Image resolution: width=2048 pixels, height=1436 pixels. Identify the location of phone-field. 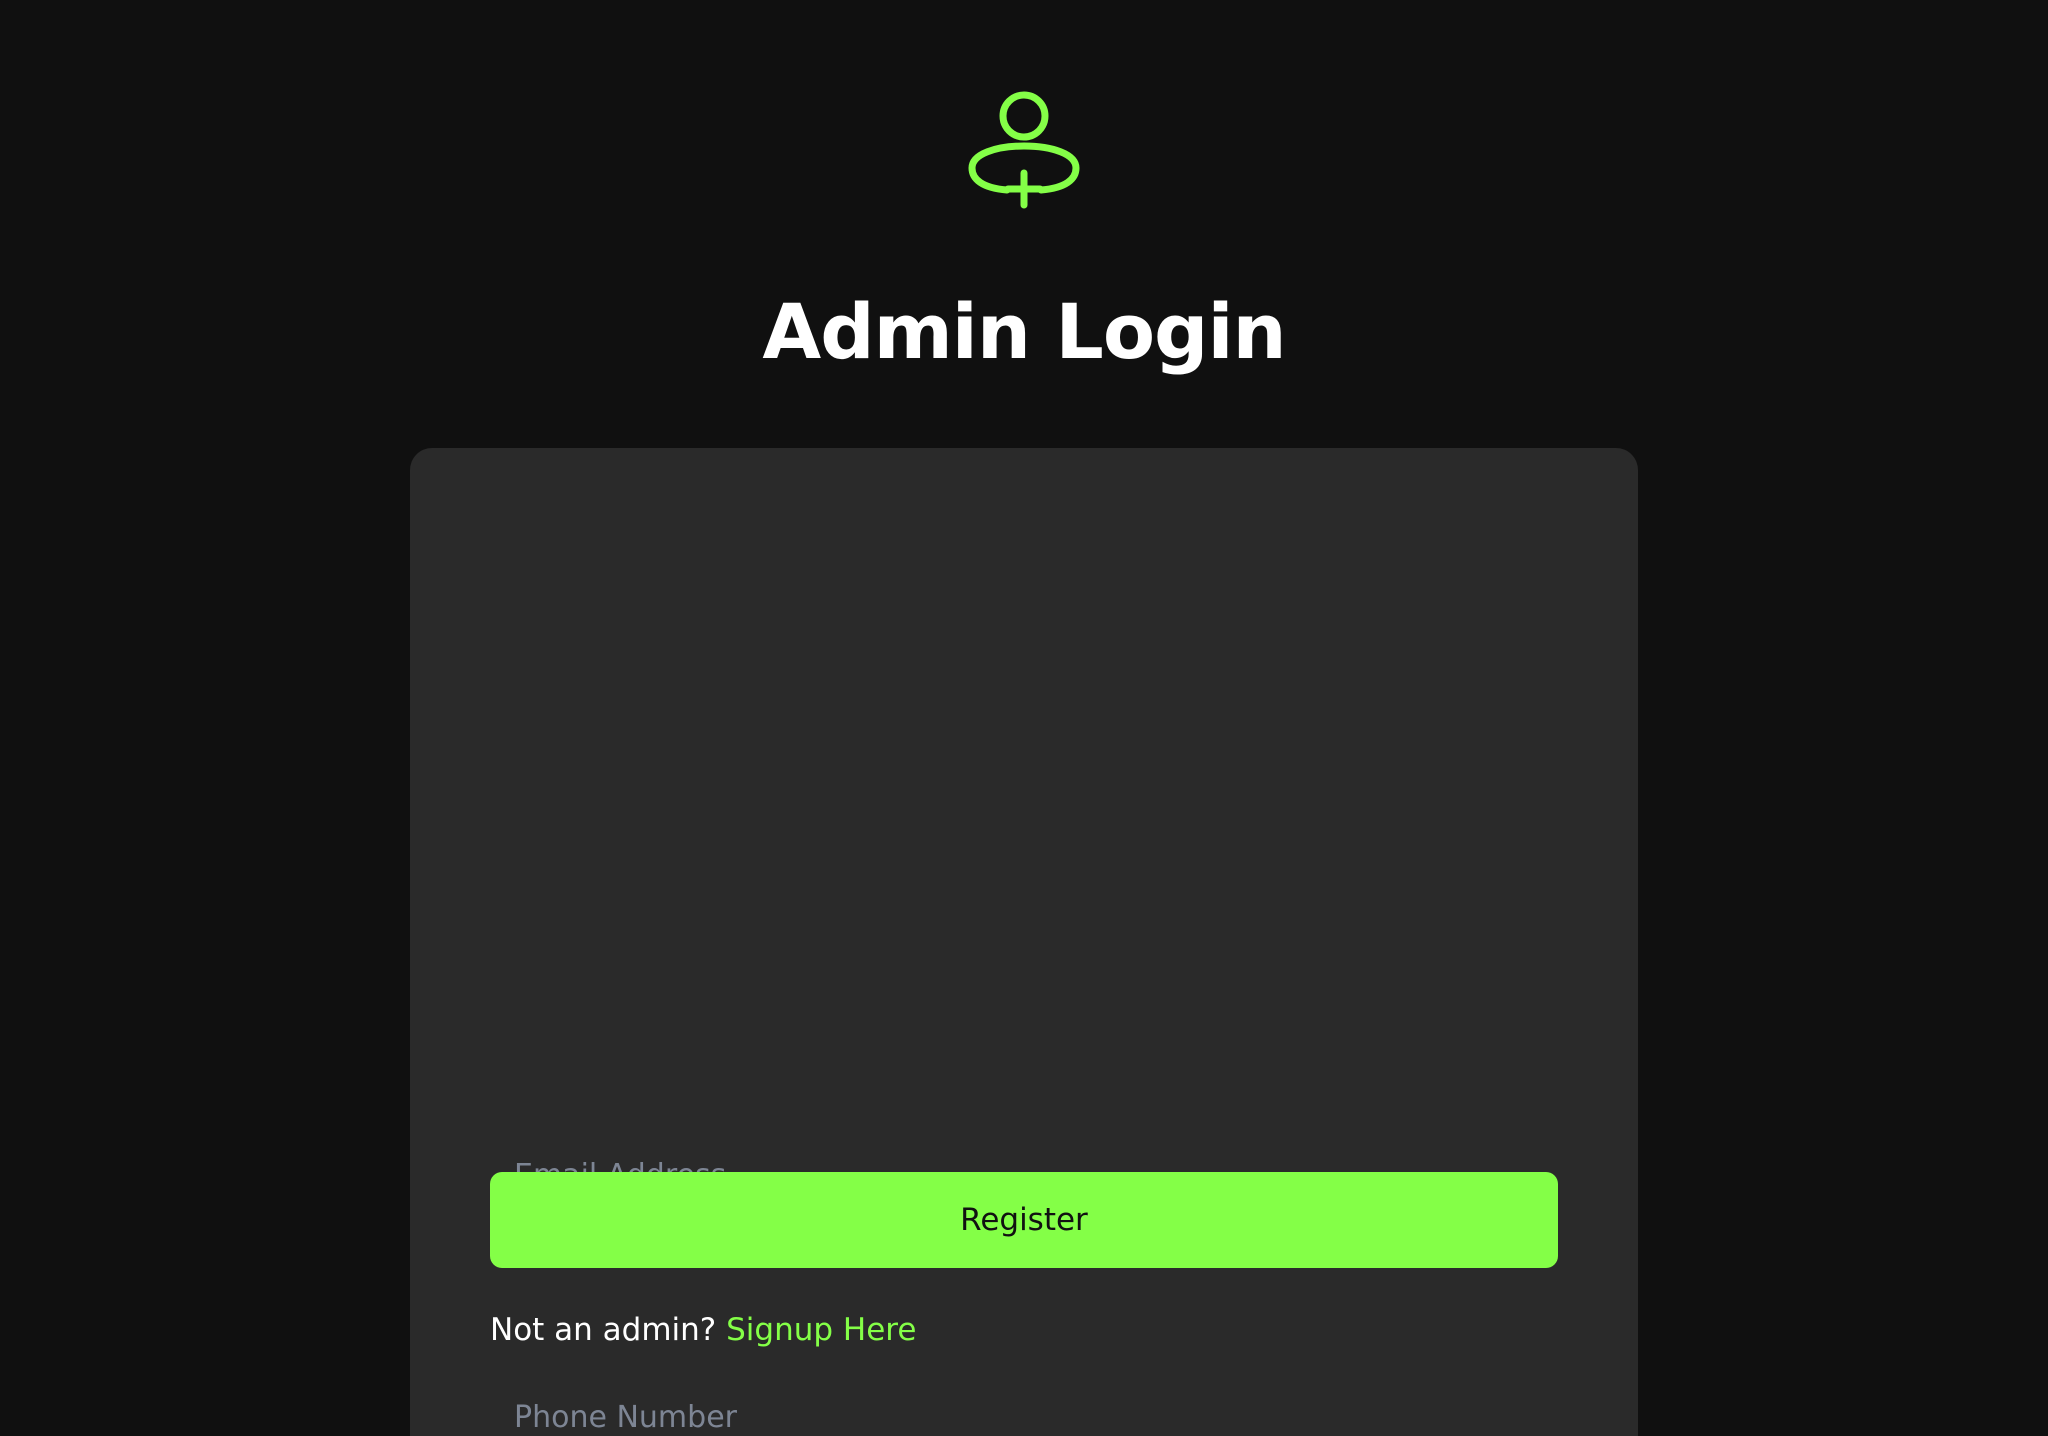
(1024, 1406).